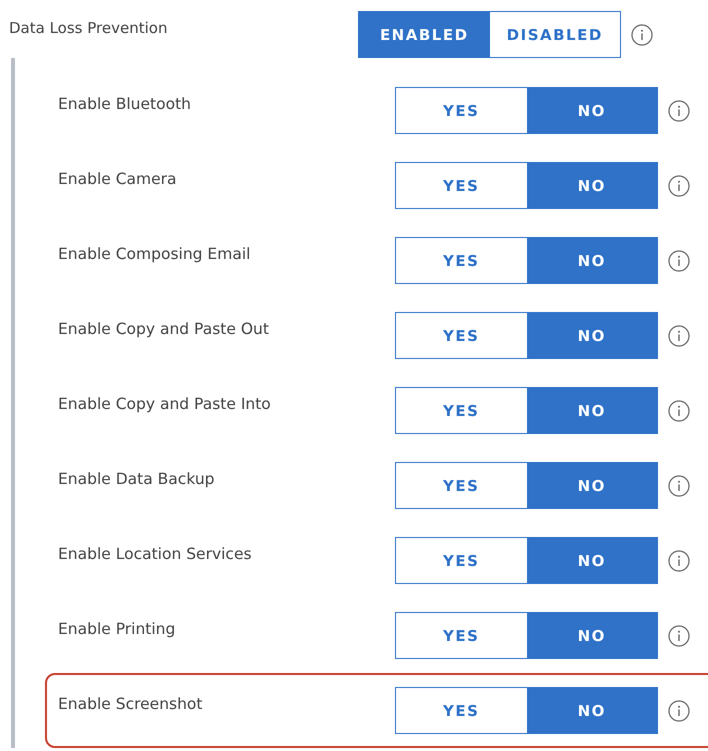  I want to click on setting-label: Enable Location Services, so click(155, 553).